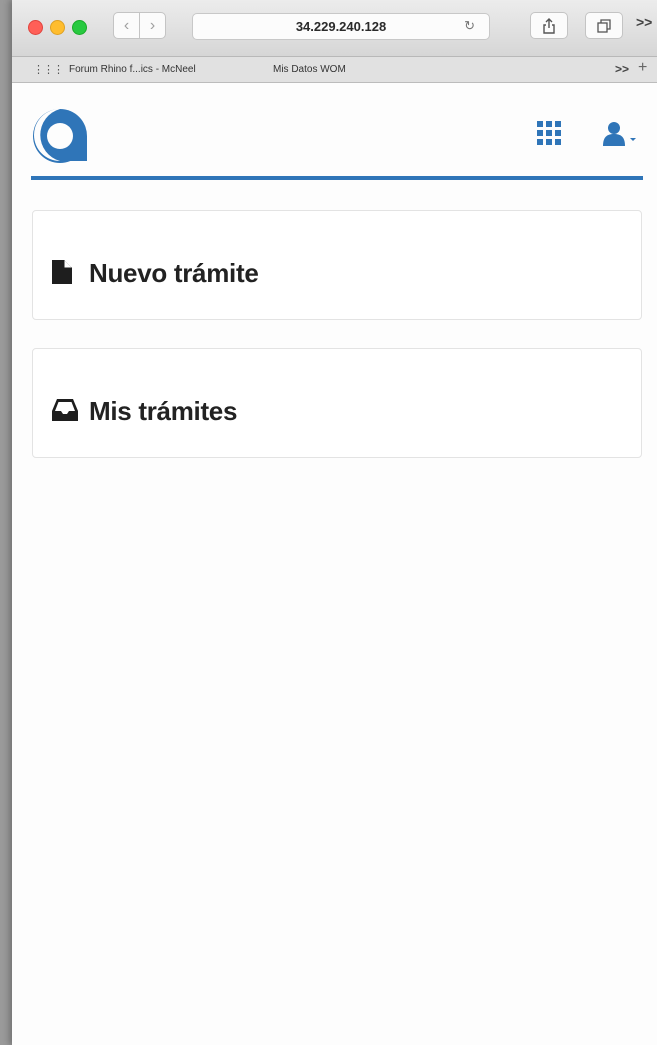 This screenshot has width=657, height=1045. What do you see at coordinates (337, 265) in the screenshot?
I see `nuevo-tramite-card: Nuevo trámite` at bounding box center [337, 265].